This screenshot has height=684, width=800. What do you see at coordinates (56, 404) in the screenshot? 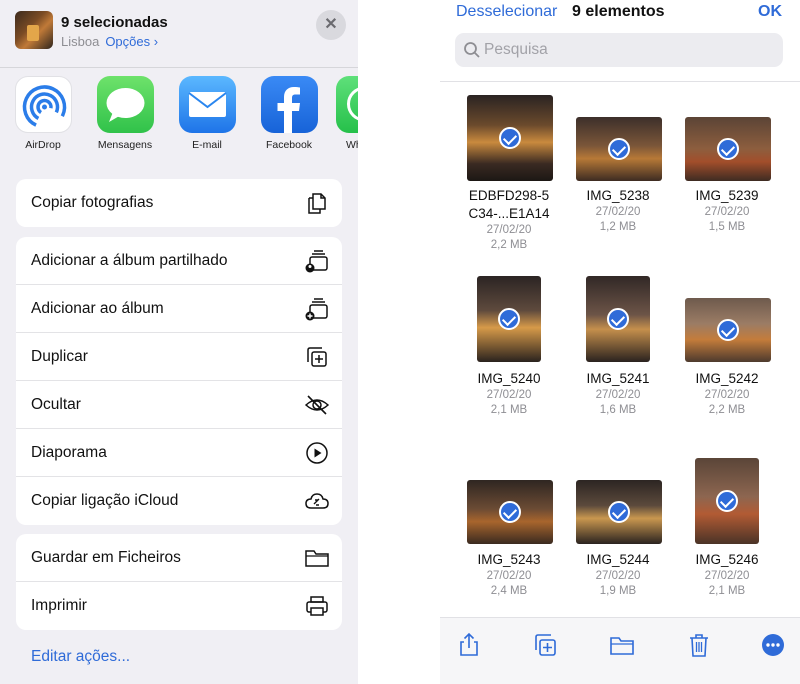
I see `action-label: Ocultar` at bounding box center [56, 404].